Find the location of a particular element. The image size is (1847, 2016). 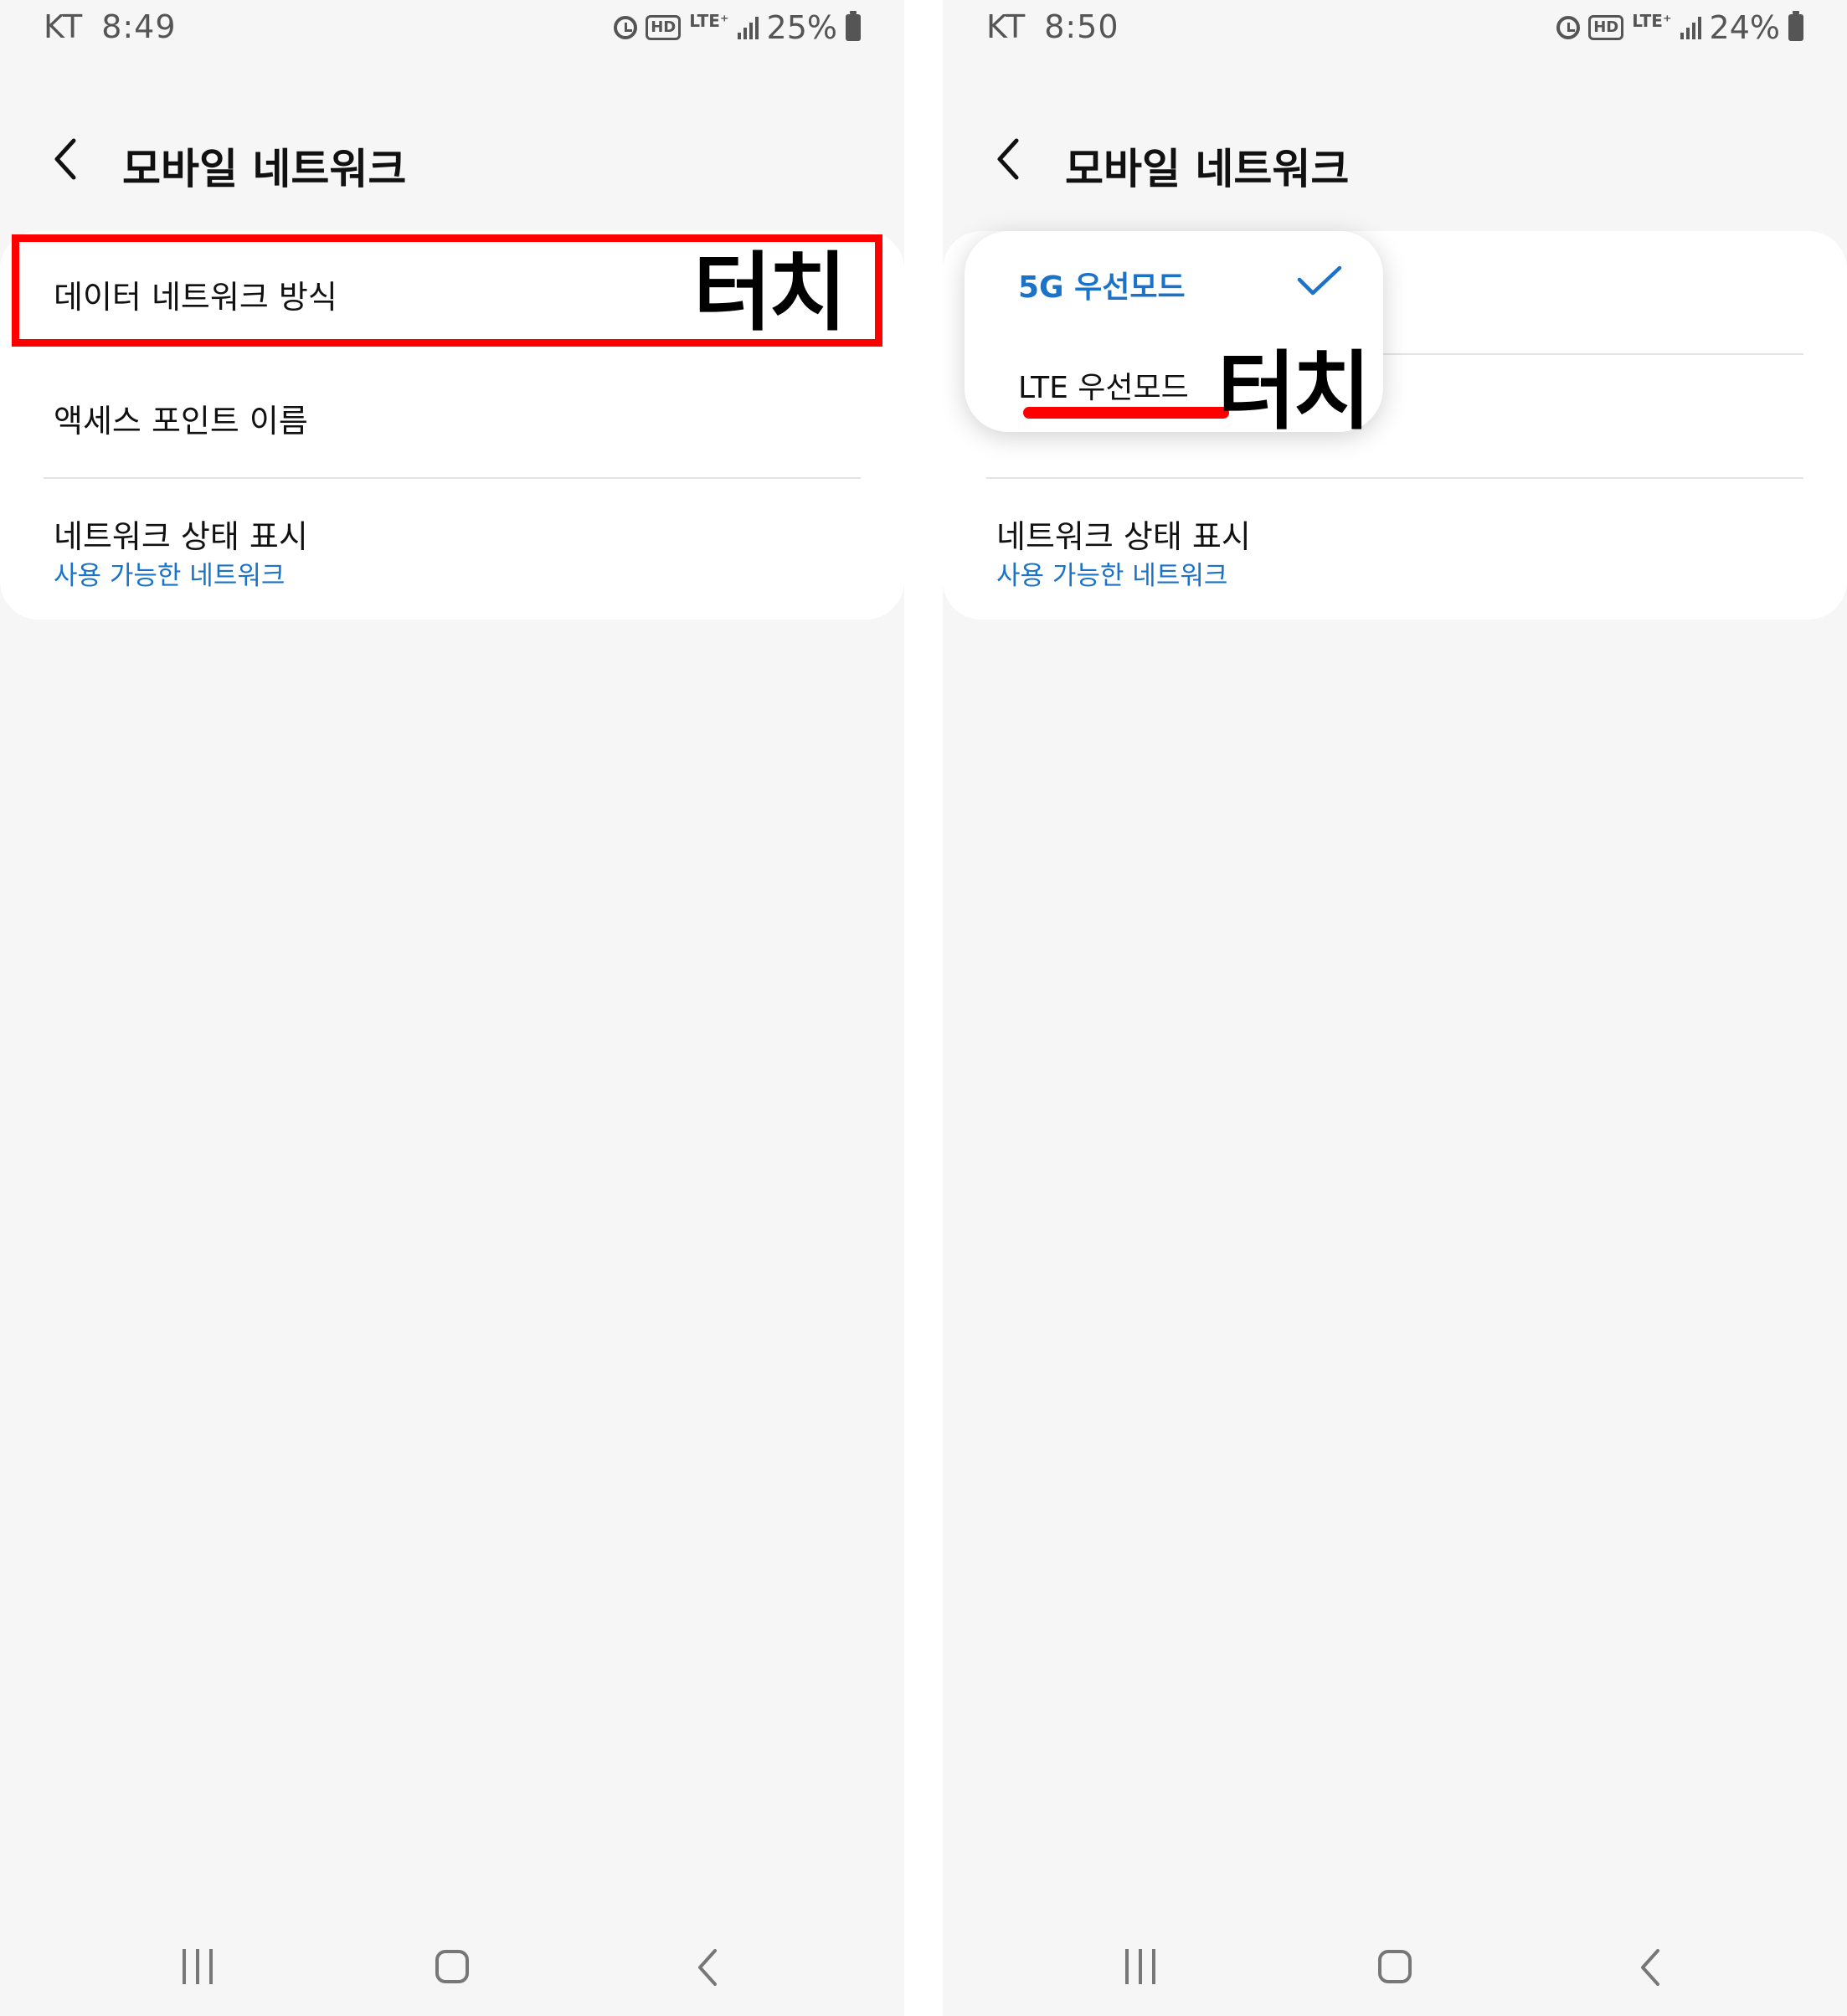

option-lte-preferred: LTE 우선모드 is located at coordinates (1103, 385).